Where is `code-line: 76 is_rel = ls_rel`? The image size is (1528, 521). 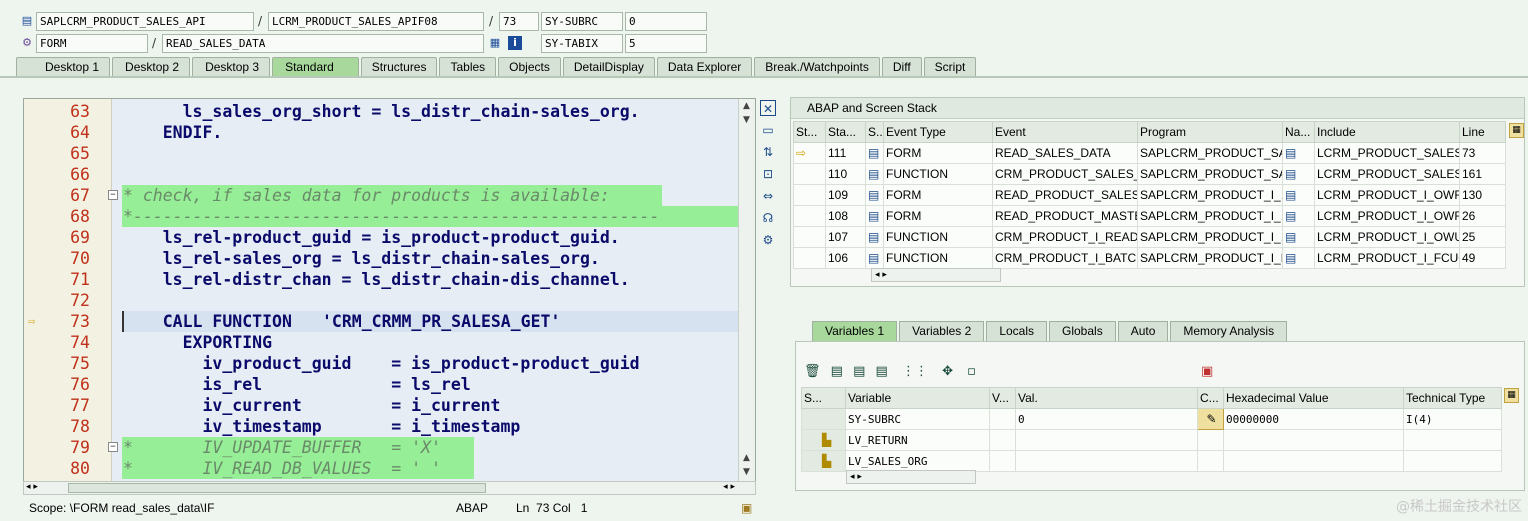 code-line: 76 is_rel = ls_rel is located at coordinates (381, 384).